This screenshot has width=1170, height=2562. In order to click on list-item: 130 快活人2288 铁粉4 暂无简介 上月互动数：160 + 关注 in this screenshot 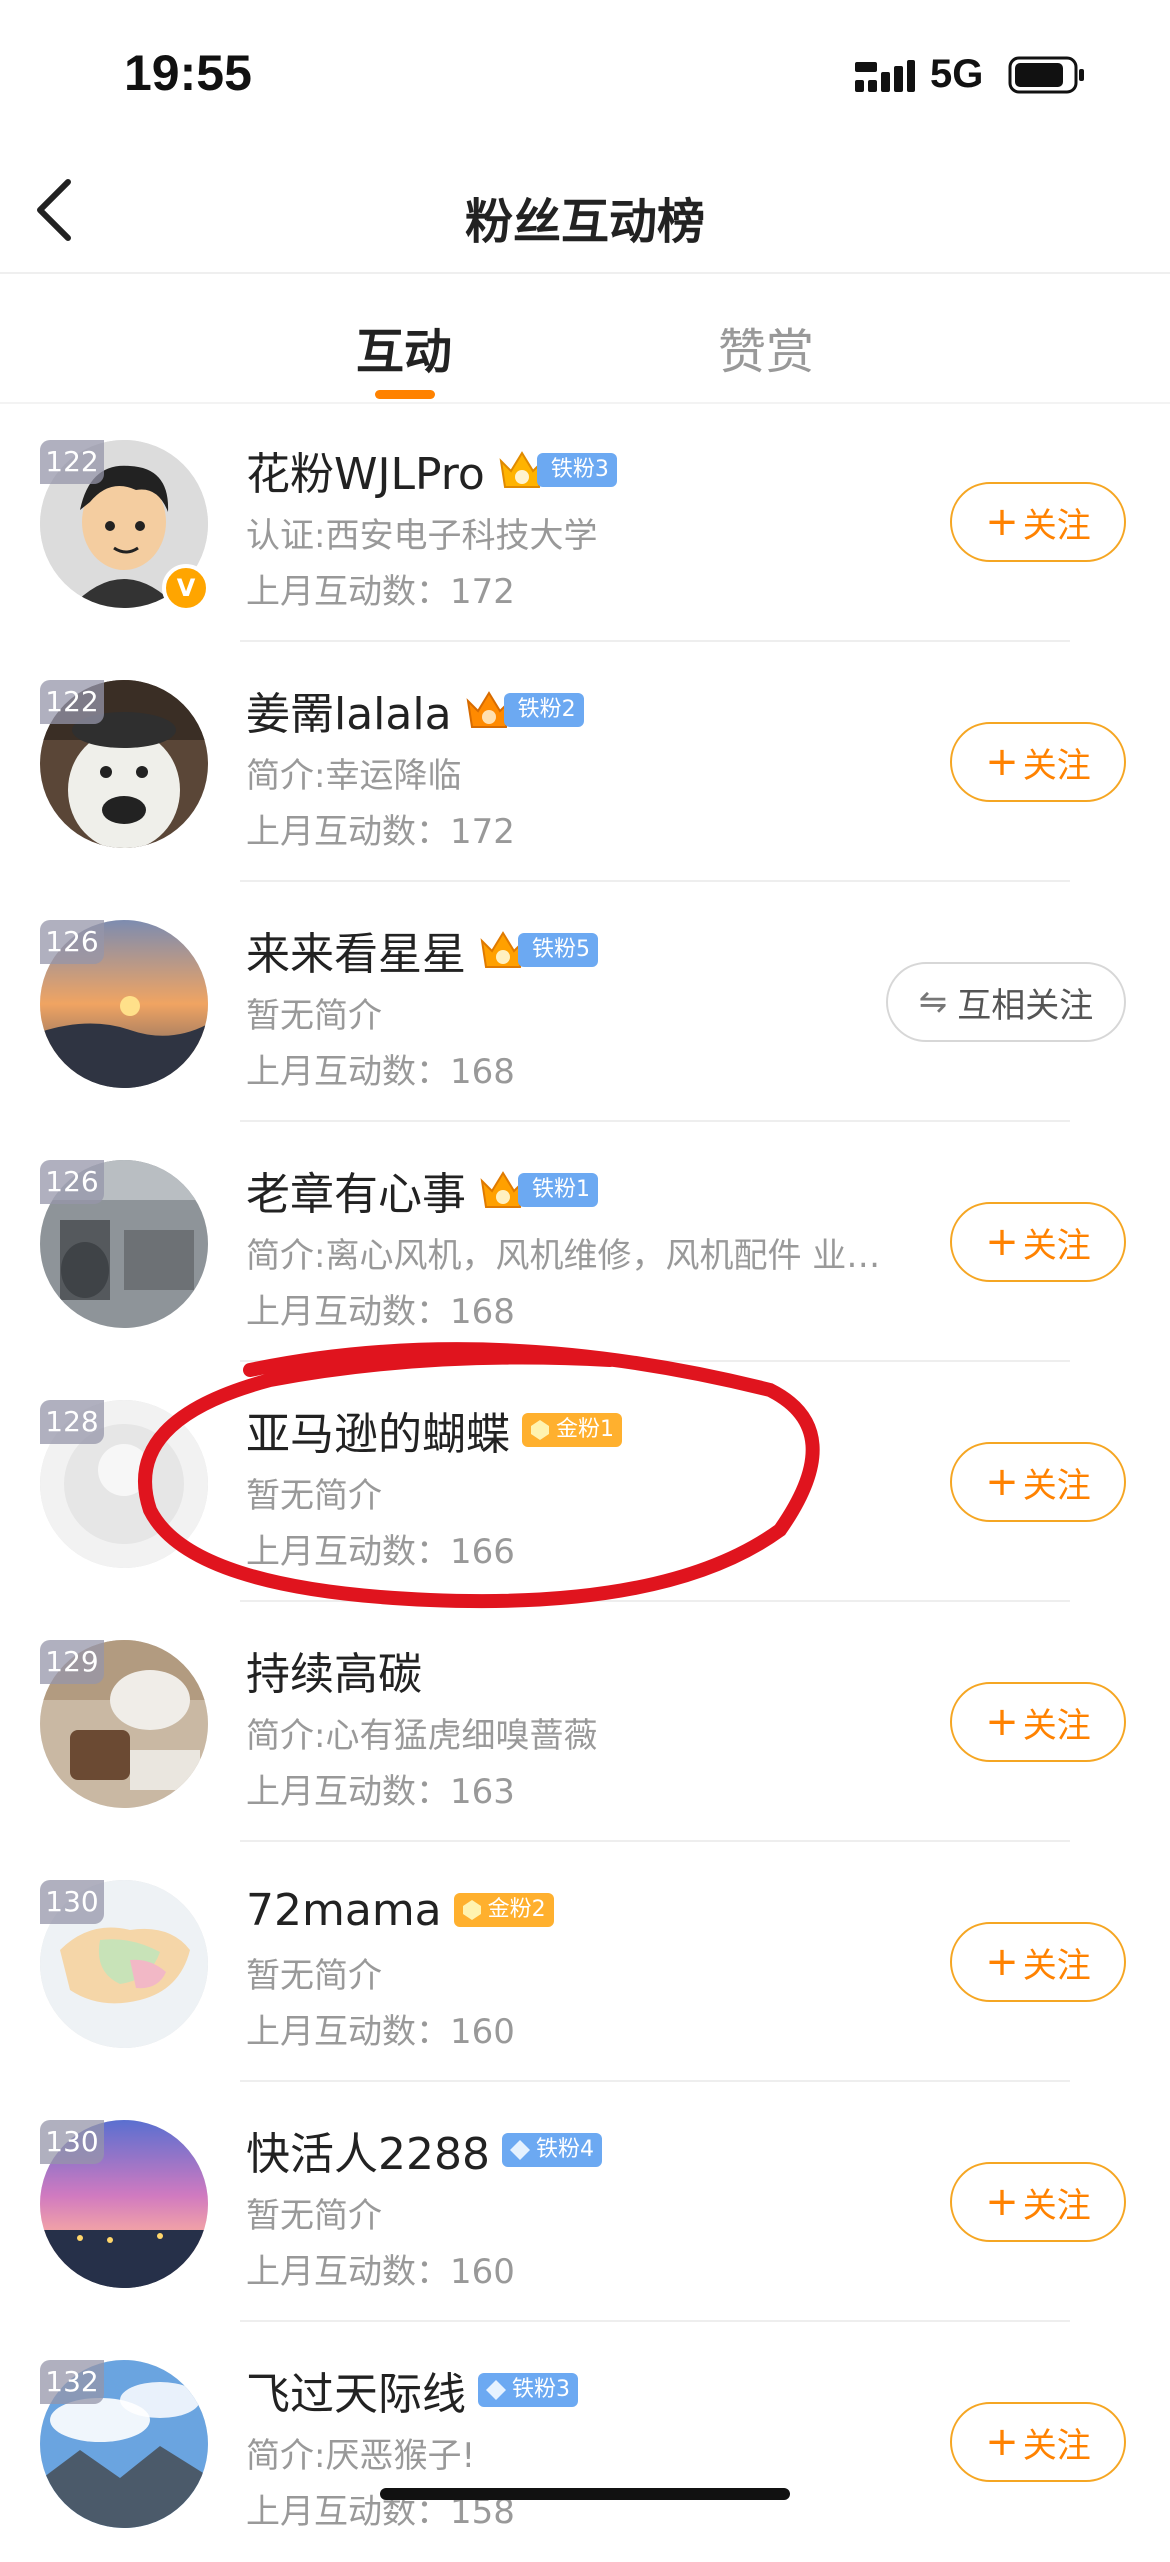, I will do `click(585, 2202)`.